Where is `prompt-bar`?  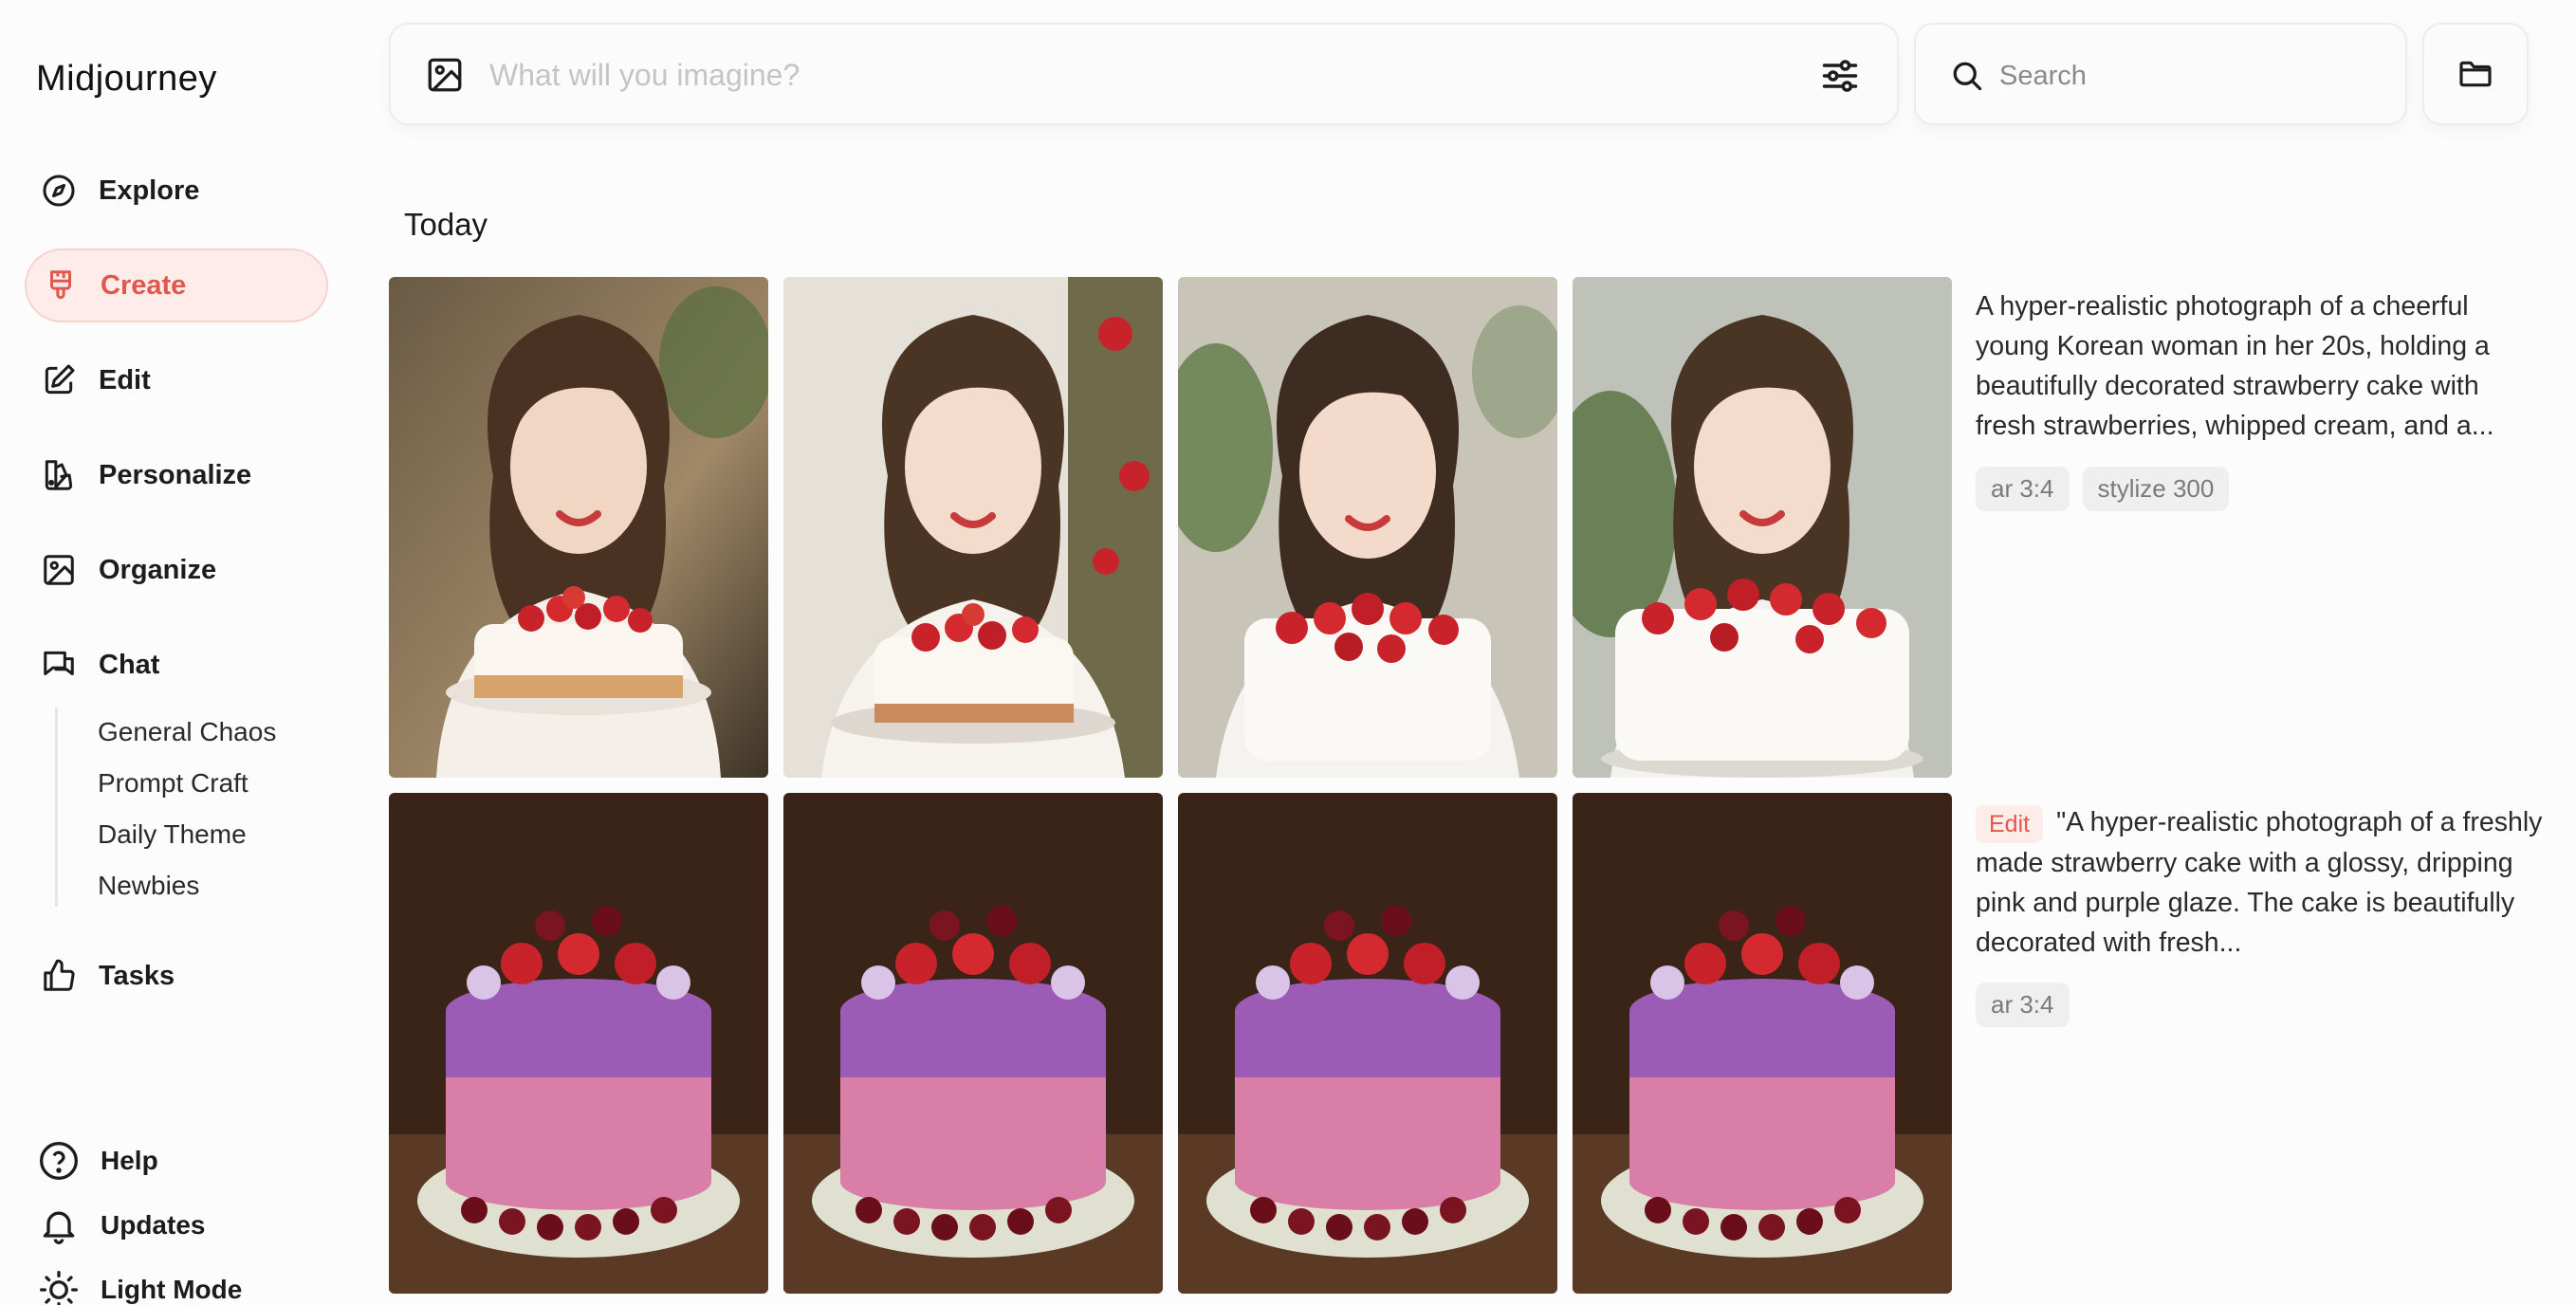 prompt-bar is located at coordinates (1144, 74).